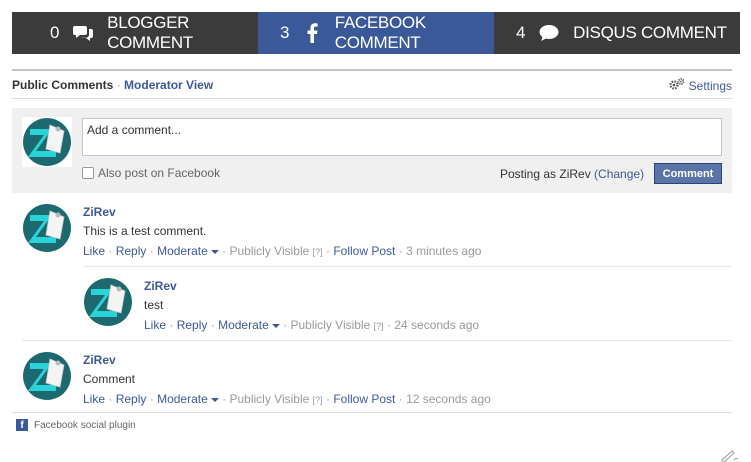  What do you see at coordinates (85, 425) in the screenshot?
I see `plugin-label: Facebook social plugin` at bounding box center [85, 425].